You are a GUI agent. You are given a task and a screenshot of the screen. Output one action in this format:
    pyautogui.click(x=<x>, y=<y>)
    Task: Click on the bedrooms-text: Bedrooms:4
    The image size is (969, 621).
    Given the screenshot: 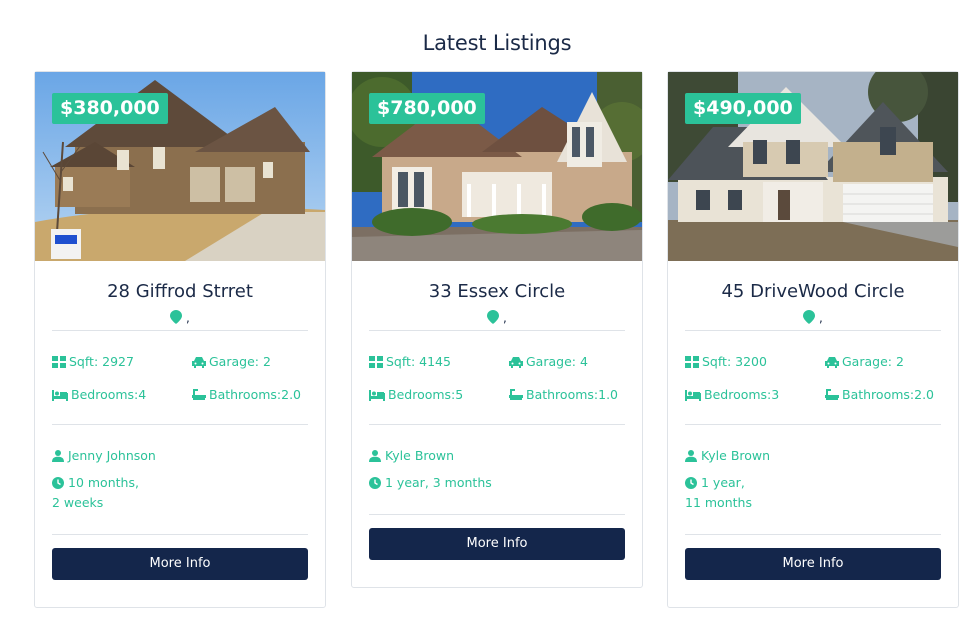 What is the action you would take?
    pyautogui.click(x=109, y=394)
    